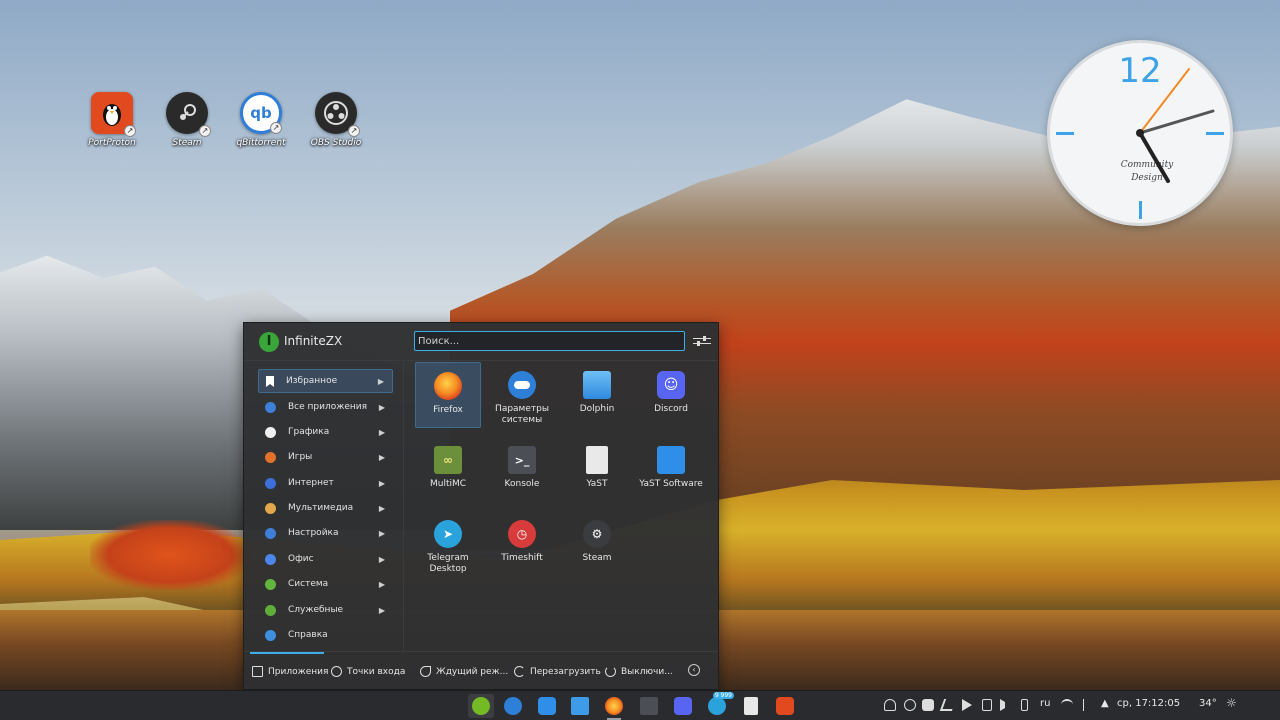 This screenshot has width=1280, height=720. Describe the element at coordinates (671, 460) in the screenshot. I see `bag-icon` at that location.